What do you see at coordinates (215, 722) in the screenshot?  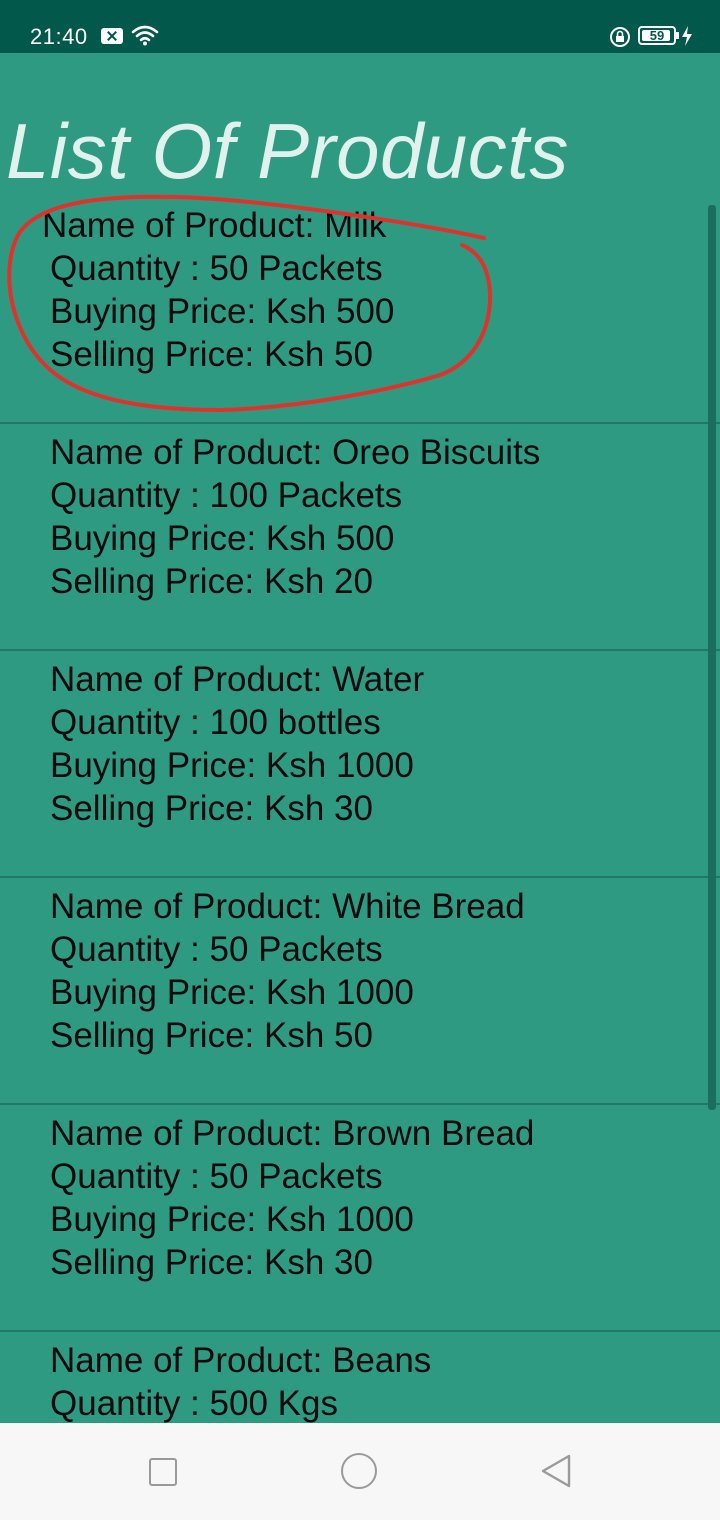 I see `product-quantity: Quantity : 100 bottles` at bounding box center [215, 722].